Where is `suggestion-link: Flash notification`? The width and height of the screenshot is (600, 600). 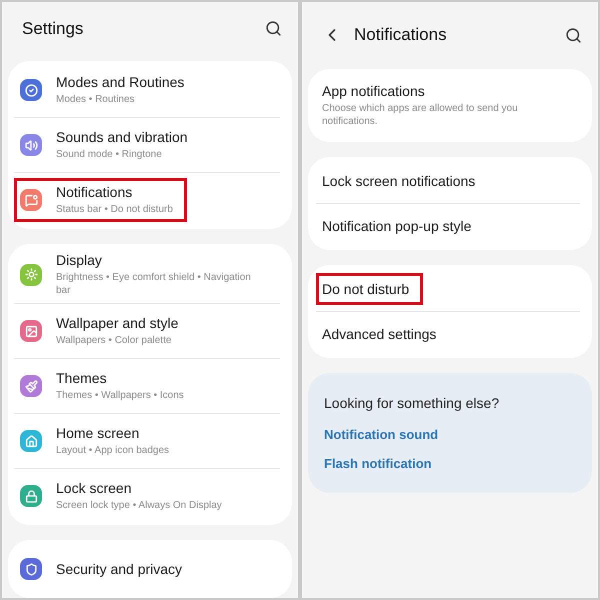 suggestion-link: Flash notification is located at coordinates (378, 464).